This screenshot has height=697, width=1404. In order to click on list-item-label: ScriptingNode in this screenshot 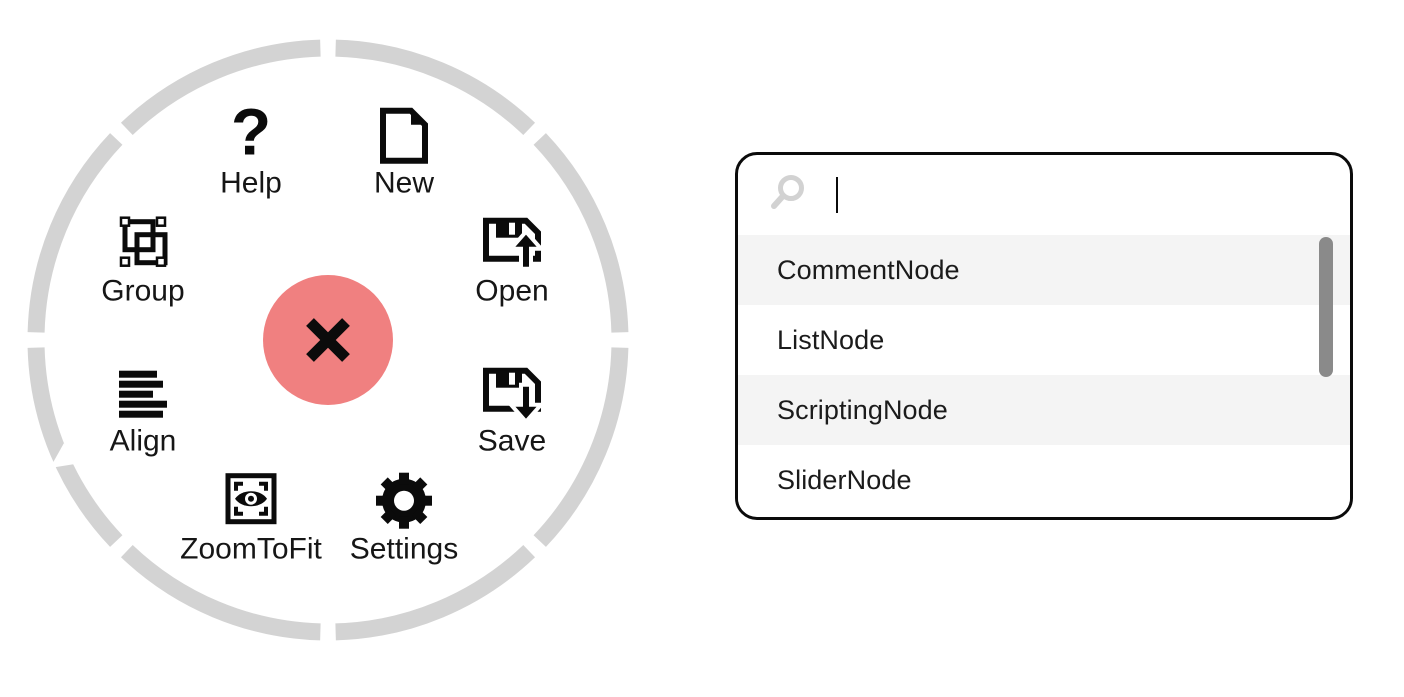, I will do `click(862, 409)`.